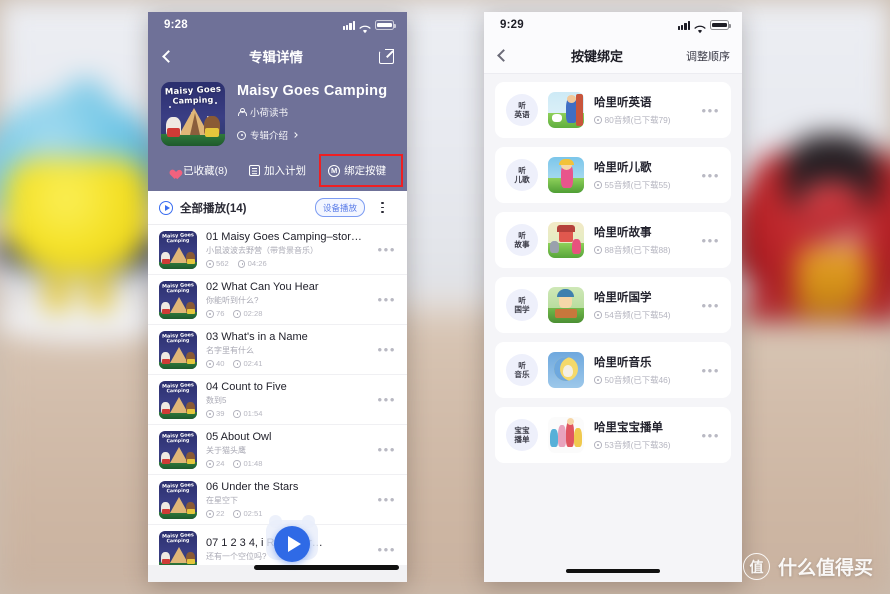 Image resolution: width=890 pixels, height=594 pixels. I want to click on nav-bar: 专辑详情, so click(277, 56).